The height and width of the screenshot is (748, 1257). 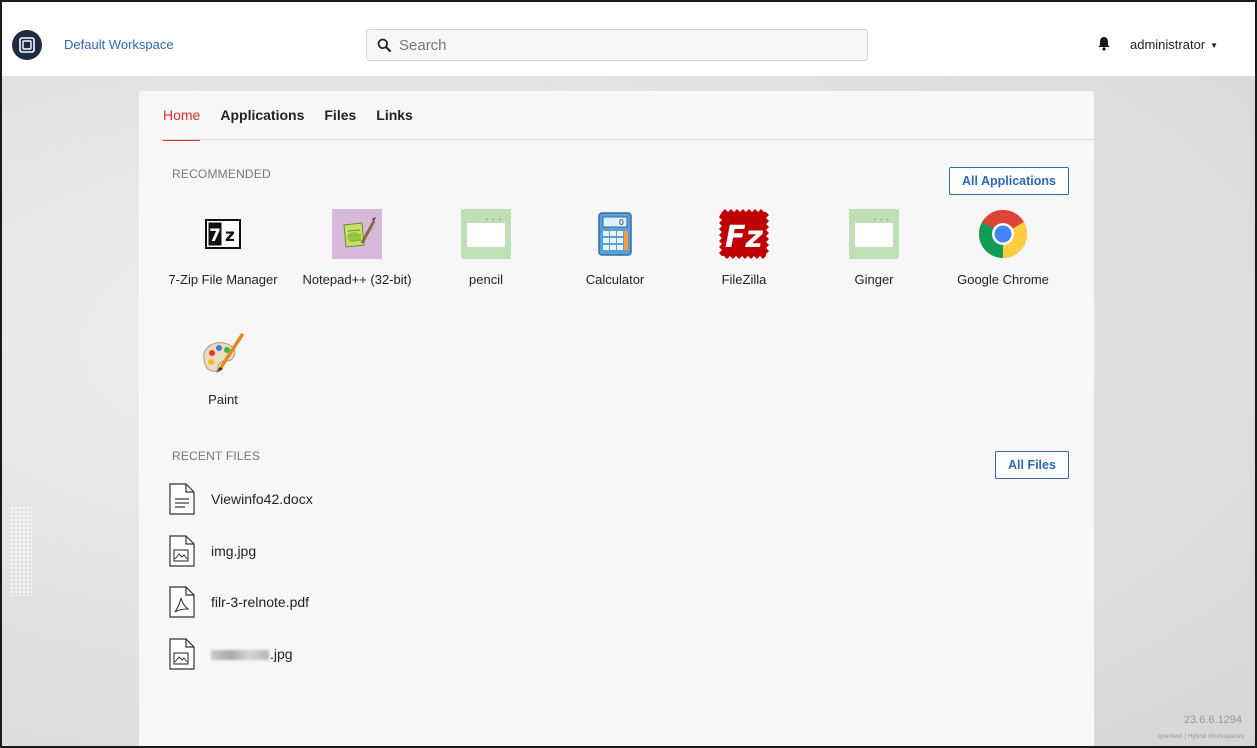 What do you see at coordinates (384, 45) in the screenshot?
I see `search-icon` at bounding box center [384, 45].